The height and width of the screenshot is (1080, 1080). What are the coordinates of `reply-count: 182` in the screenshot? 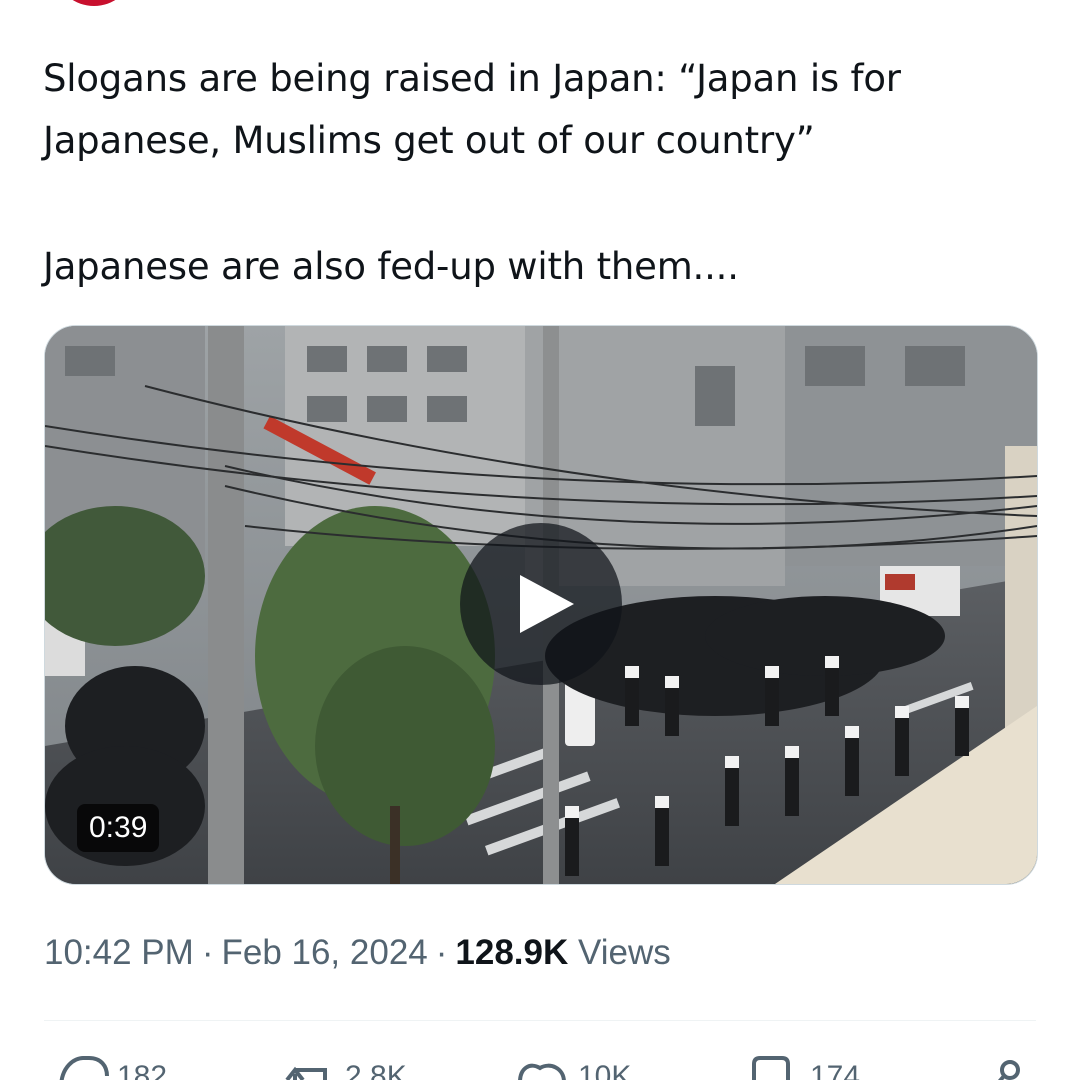 It's located at (142, 1070).